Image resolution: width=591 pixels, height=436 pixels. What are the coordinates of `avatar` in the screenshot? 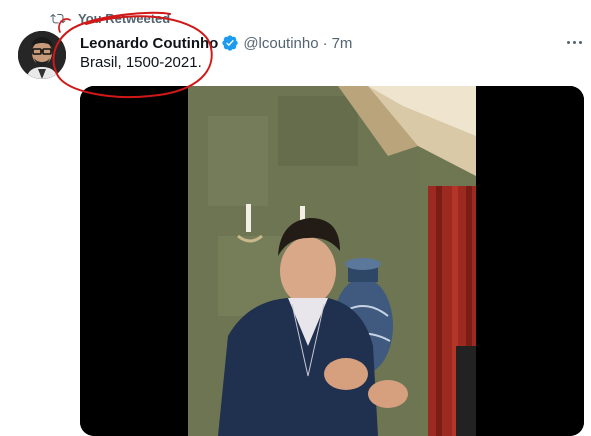 It's located at (42, 55).